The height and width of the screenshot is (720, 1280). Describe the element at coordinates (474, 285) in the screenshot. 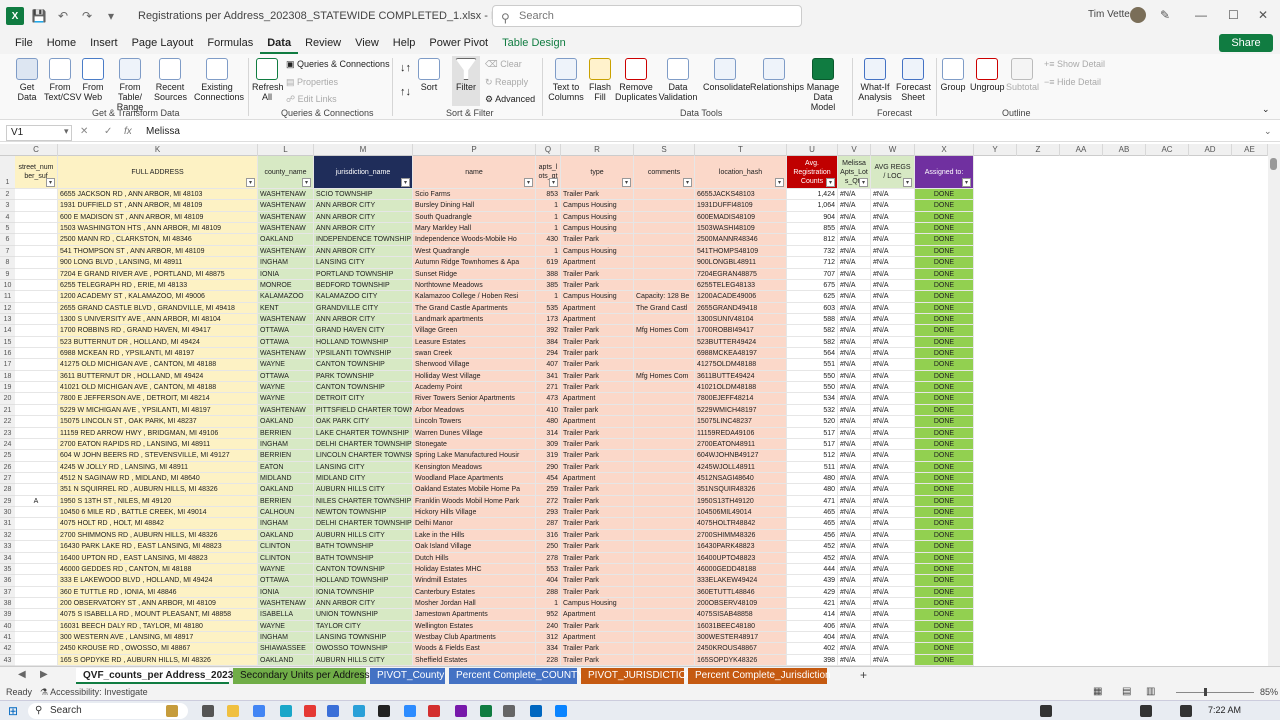

I see `cell-name: Northtowne Meadows` at that location.